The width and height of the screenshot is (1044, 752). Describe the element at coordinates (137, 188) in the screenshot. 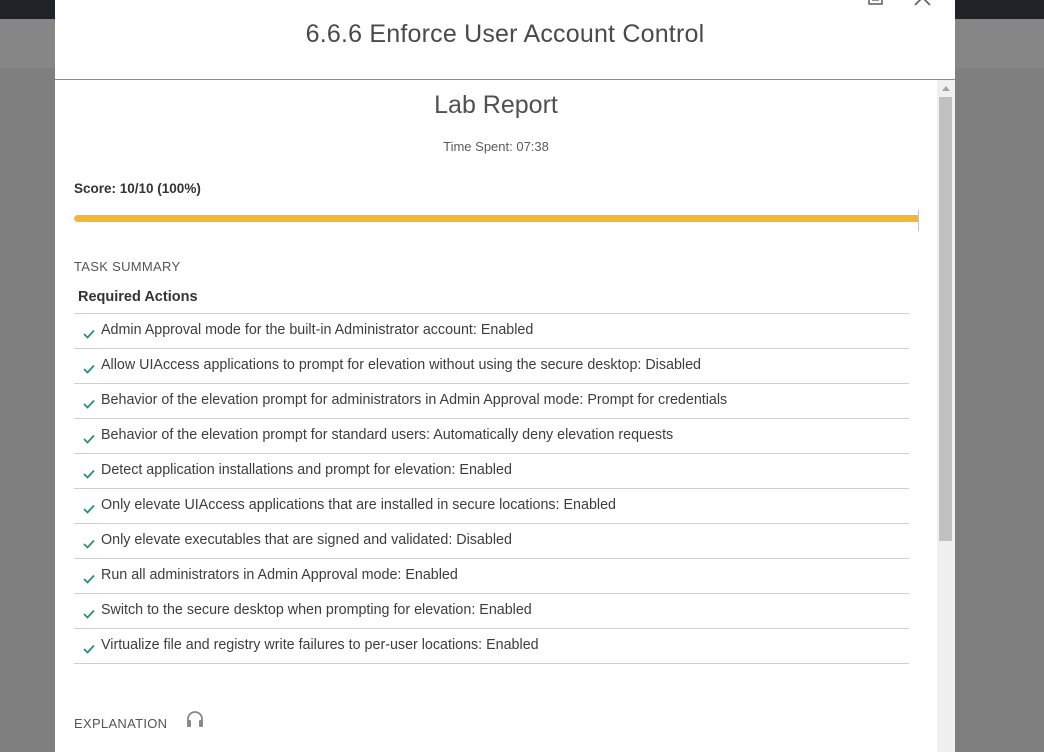

I see `score-label: Score: 10/10 (100%)` at that location.